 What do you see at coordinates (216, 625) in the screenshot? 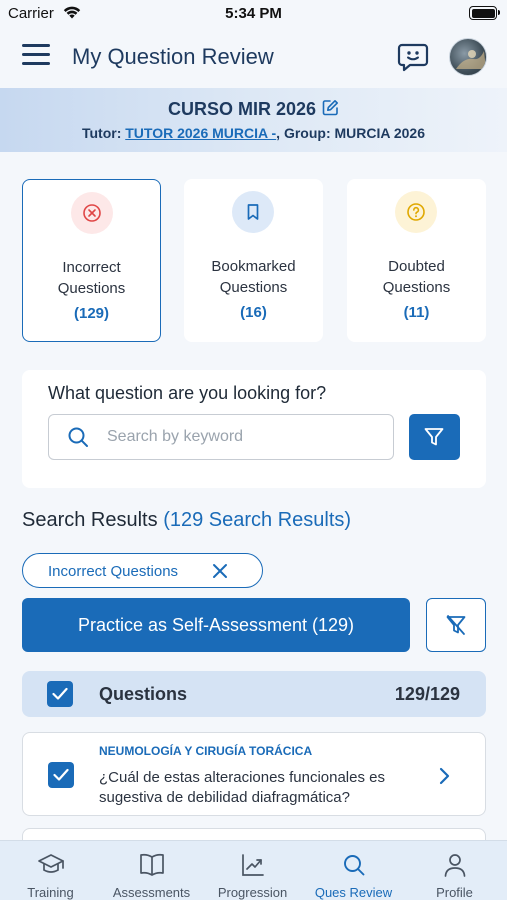
I see `practice-self-assessment-button: Practice as Self-Assessment (129)` at bounding box center [216, 625].